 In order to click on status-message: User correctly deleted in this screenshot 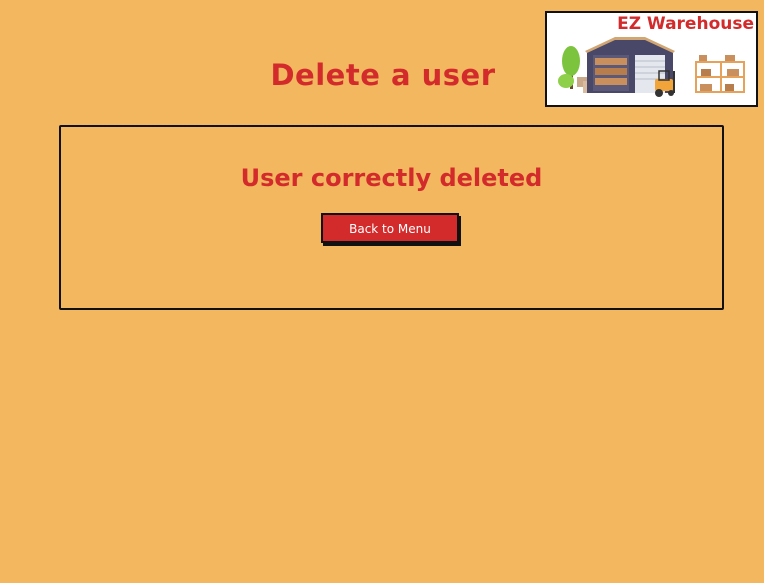, I will do `click(391, 178)`.